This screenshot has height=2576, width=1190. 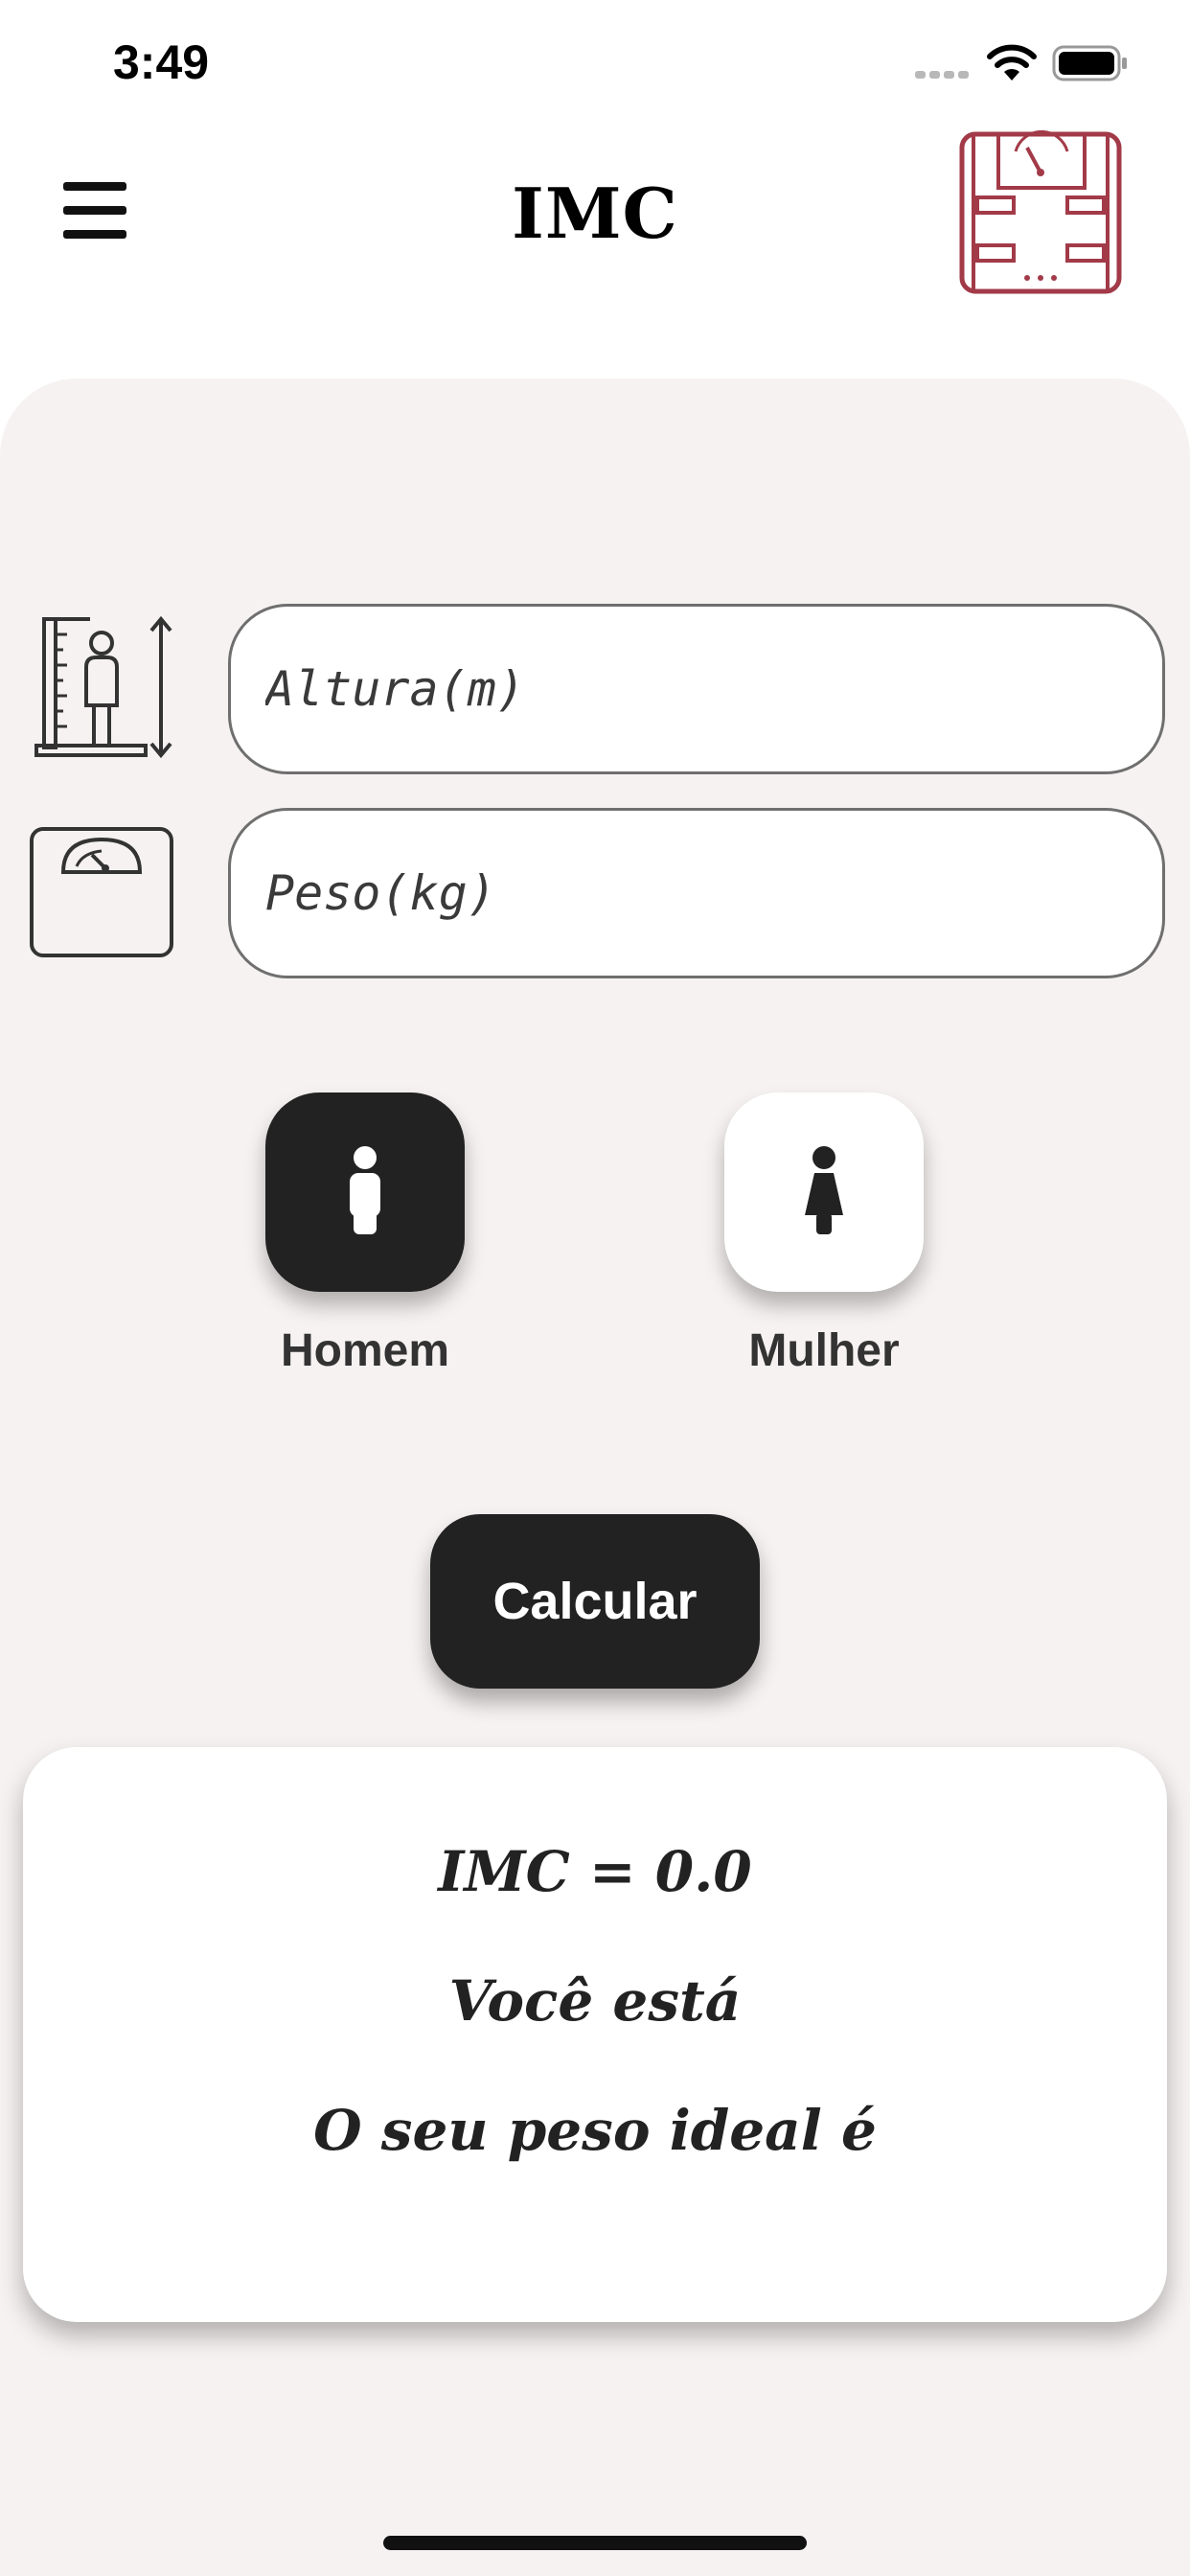 I want to click on ideal-weight-result: O seu peso ideal é, so click(x=595, y=2130).